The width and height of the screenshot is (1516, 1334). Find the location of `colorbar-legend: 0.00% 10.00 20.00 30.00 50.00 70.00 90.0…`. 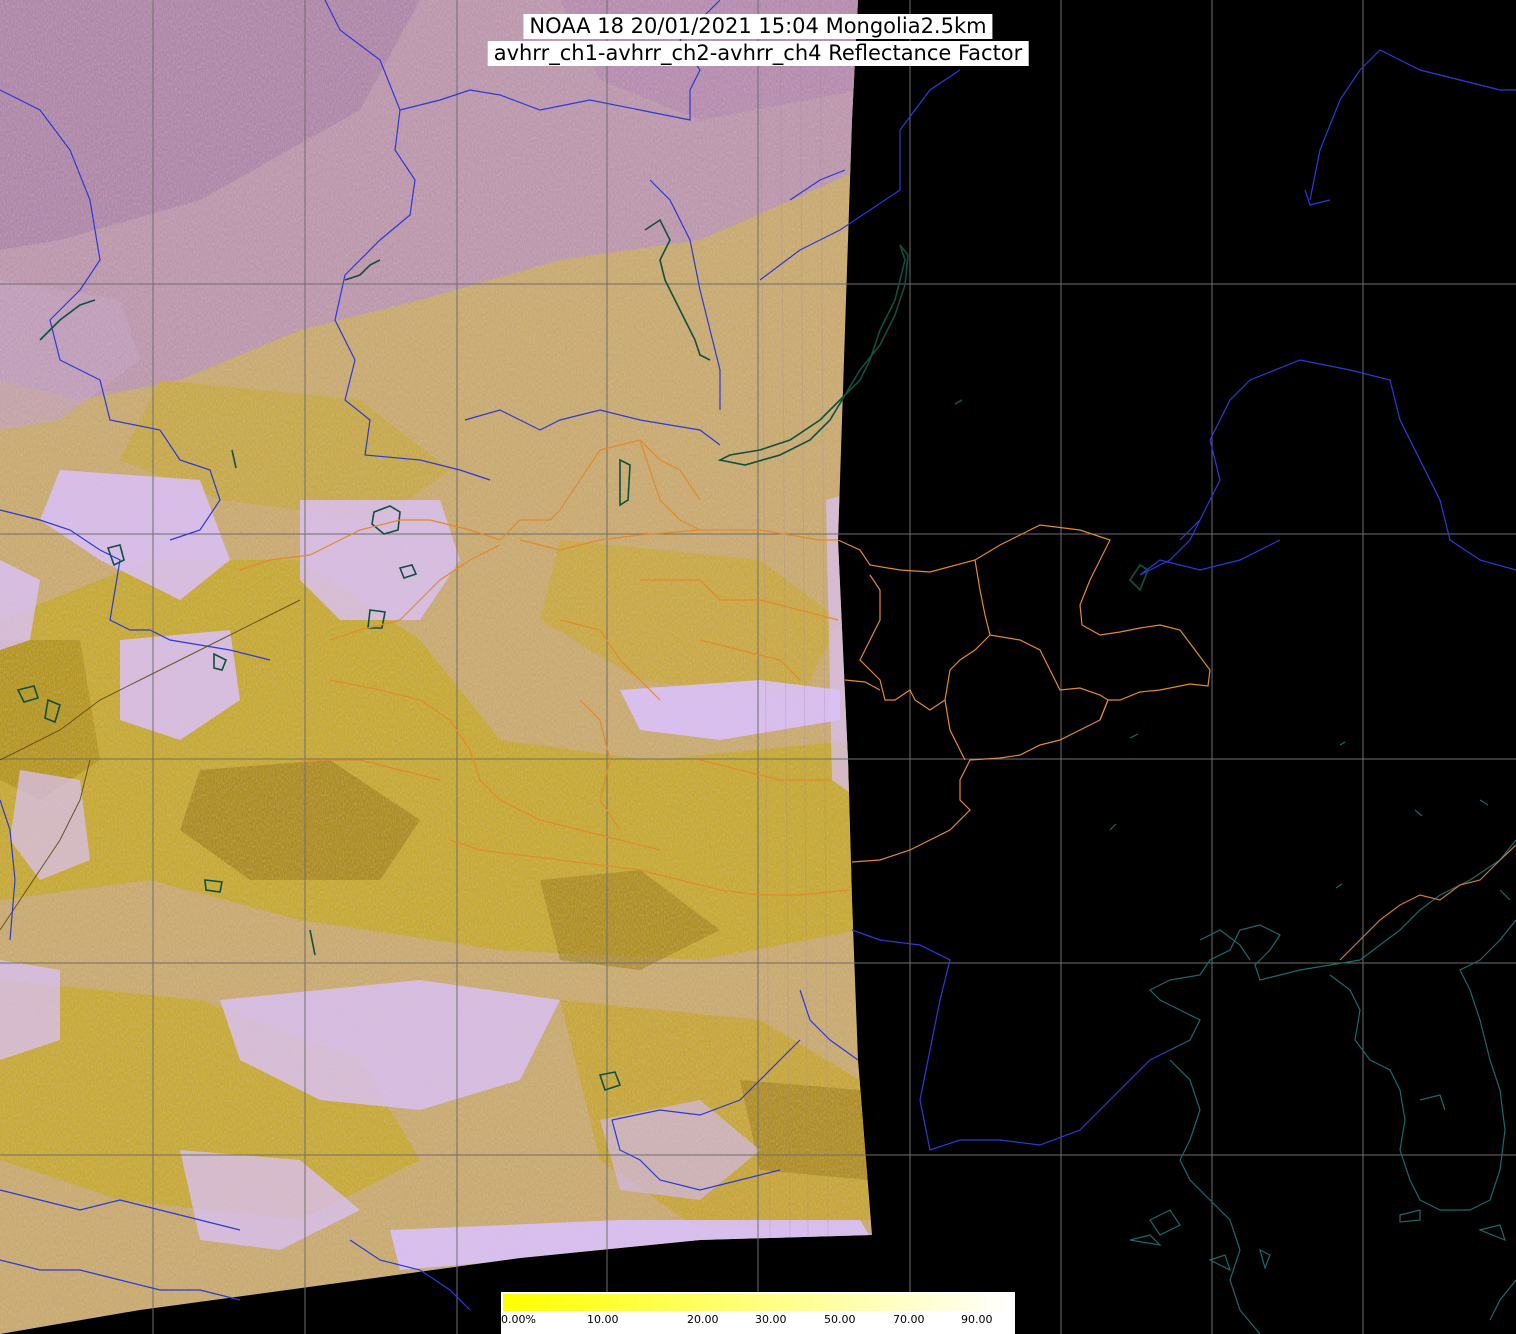

colorbar-legend: 0.00% 10.00 20.00 30.00 50.00 70.00 90.0… is located at coordinates (758, 1313).